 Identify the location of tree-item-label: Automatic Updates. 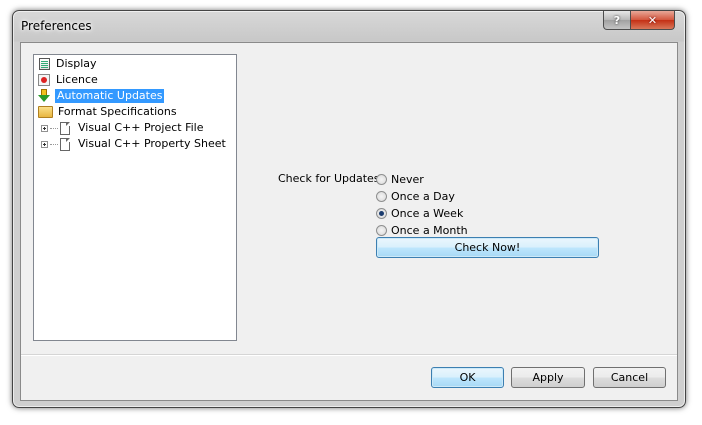
(110, 96).